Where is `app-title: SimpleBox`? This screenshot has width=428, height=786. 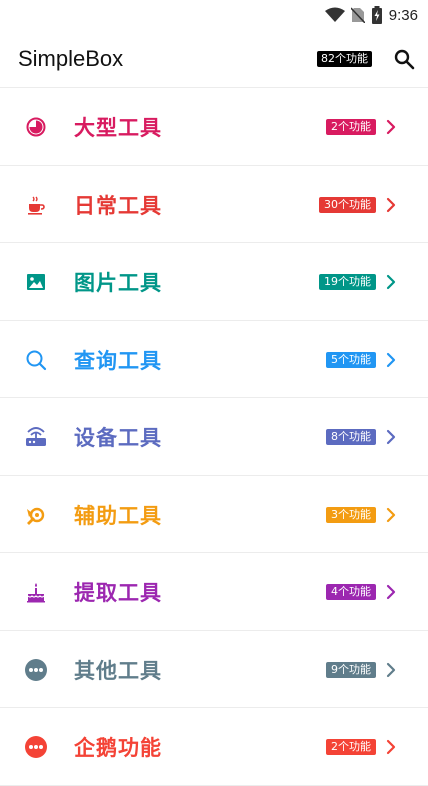 app-title: SimpleBox is located at coordinates (71, 58).